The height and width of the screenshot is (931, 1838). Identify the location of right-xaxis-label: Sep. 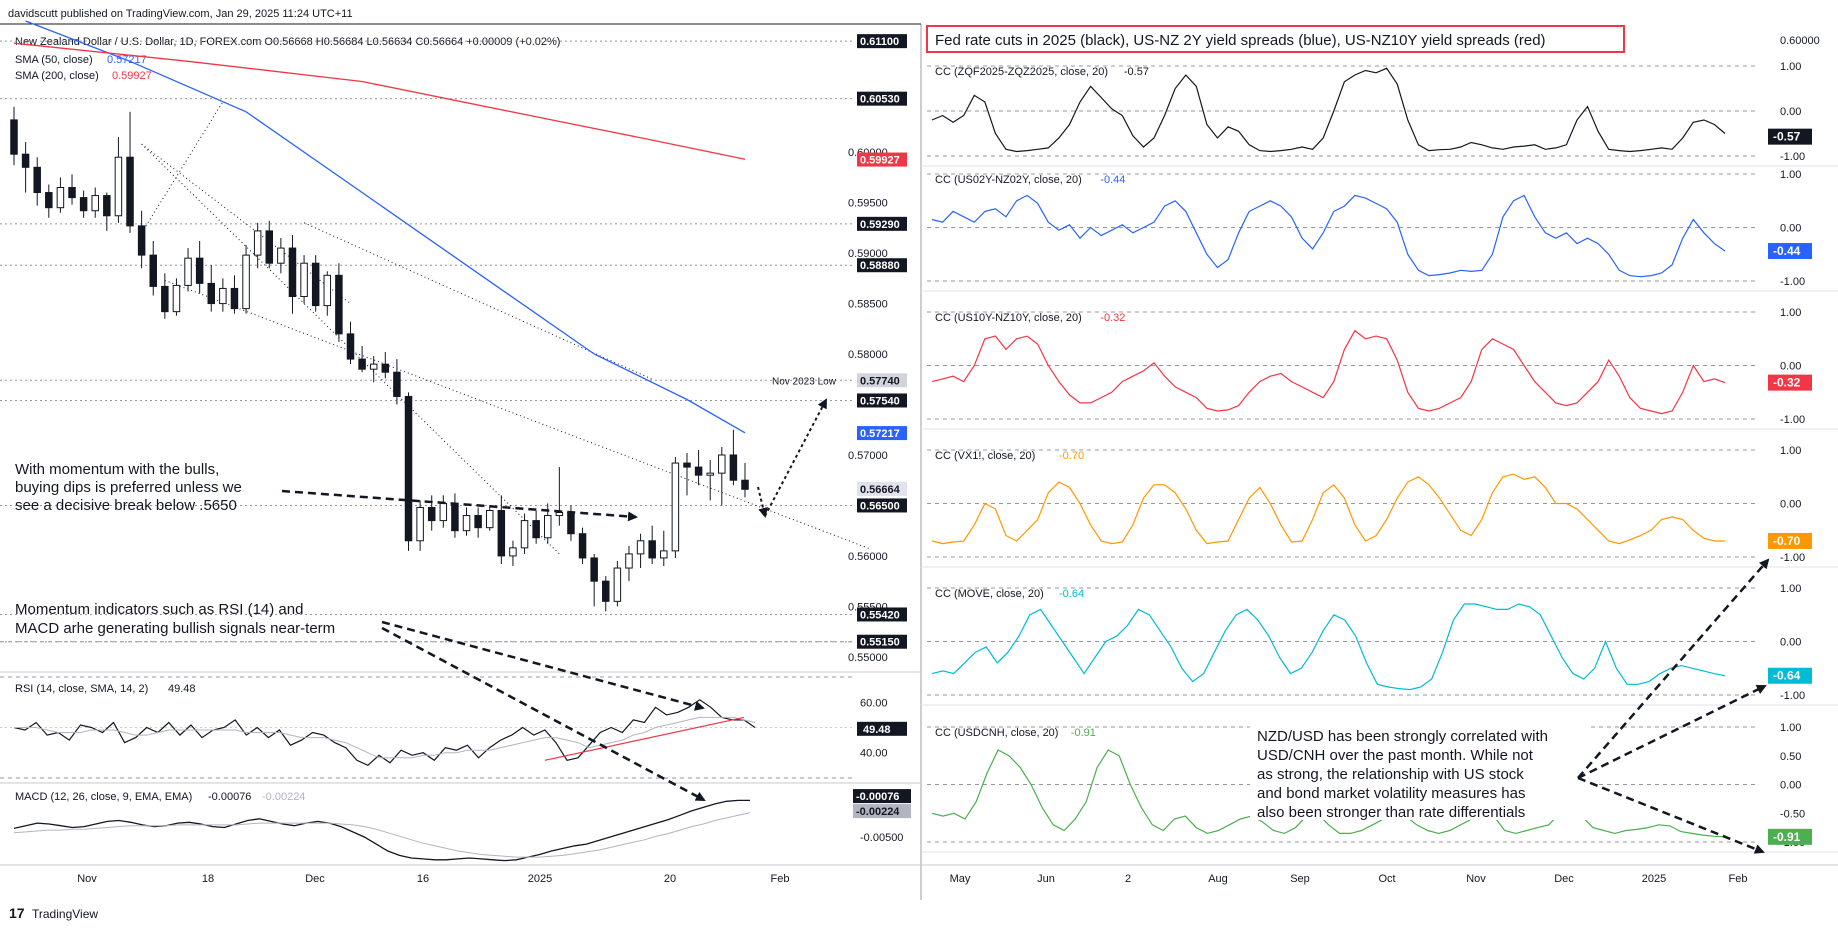
(1300, 879).